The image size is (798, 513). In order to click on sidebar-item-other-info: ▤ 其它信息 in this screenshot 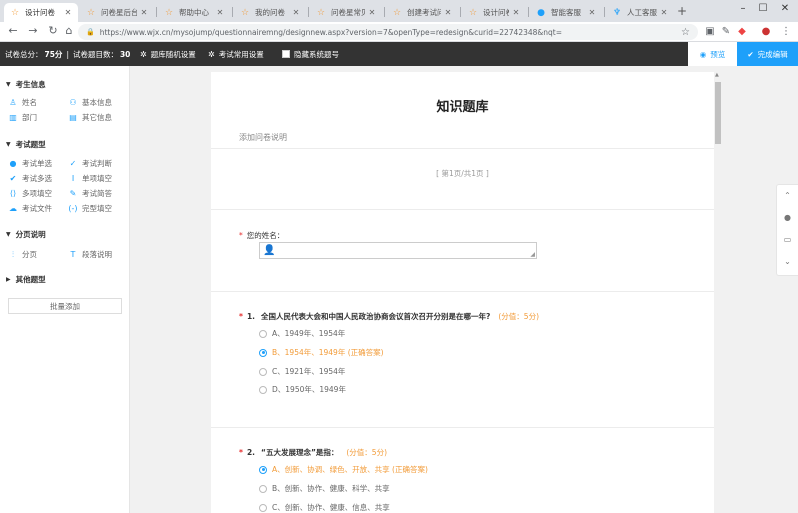, I will do `click(90, 117)`.